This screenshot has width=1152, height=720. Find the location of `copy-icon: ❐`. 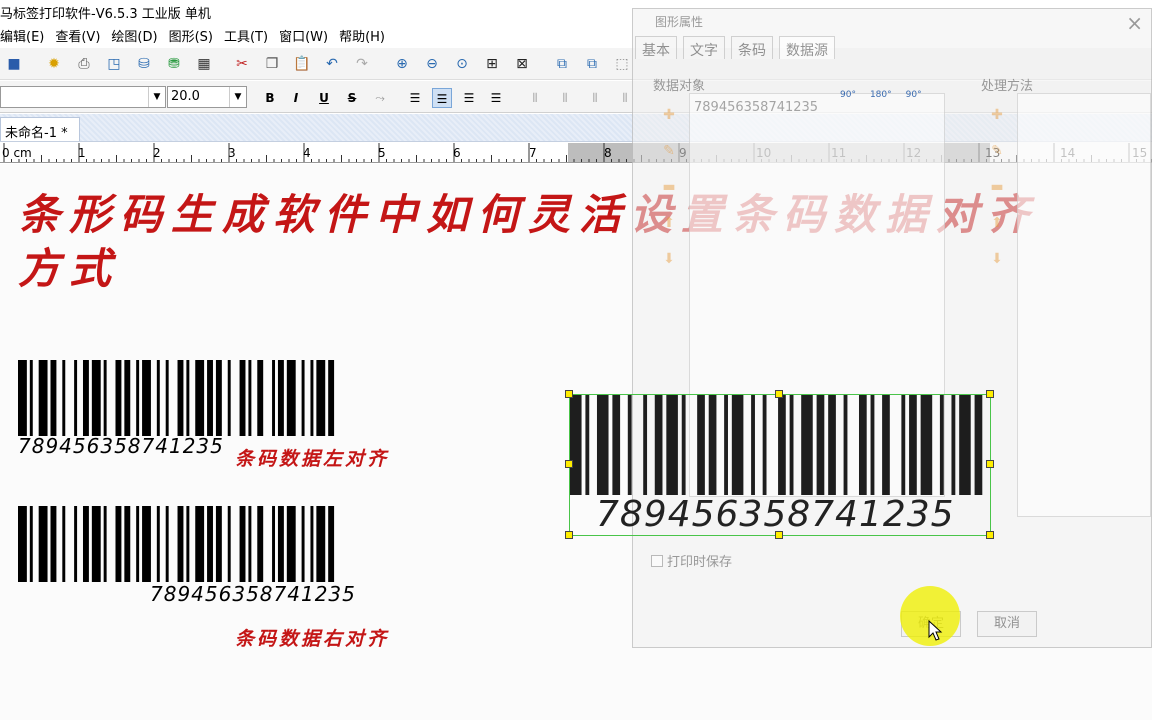

copy-icon: ❐ is located at coordinates (272, 64).